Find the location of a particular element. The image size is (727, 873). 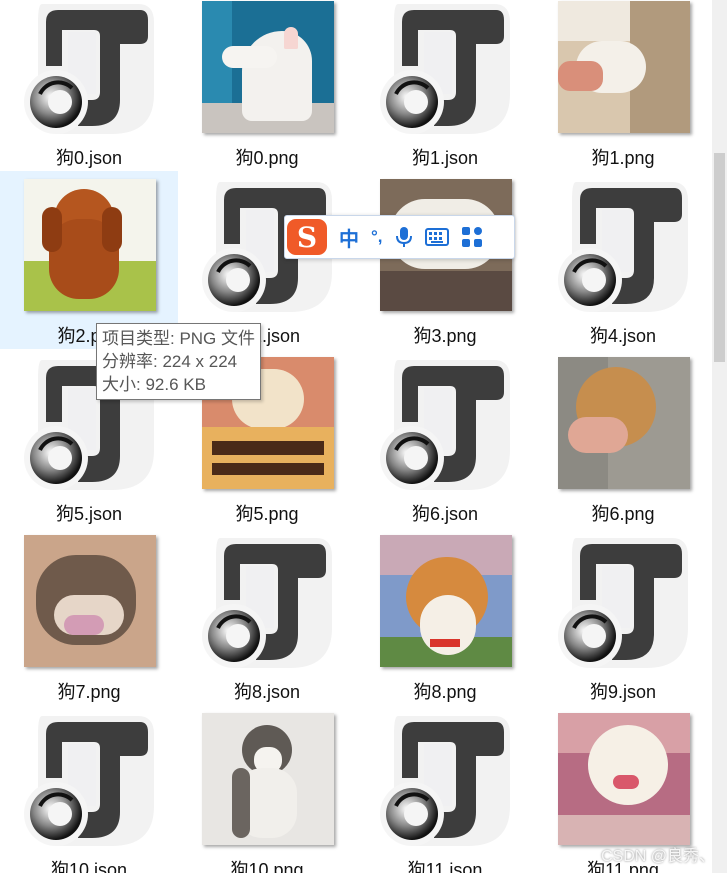

file-item-json: 狗0.json is located at coordinates (89, 85).